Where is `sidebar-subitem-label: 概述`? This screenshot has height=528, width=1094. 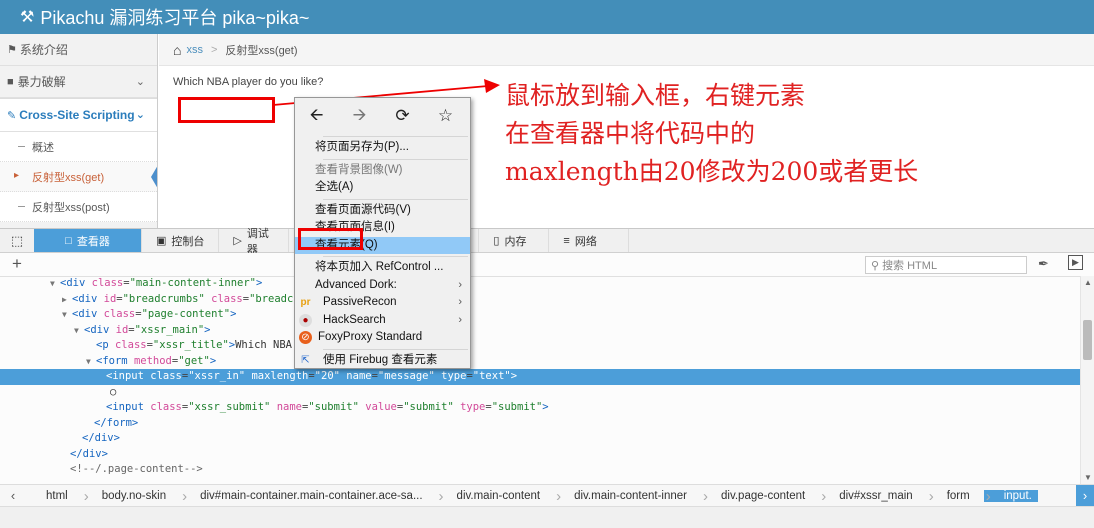
sidebar-subitem-label: 概述 is located at coordinates (43, 147).